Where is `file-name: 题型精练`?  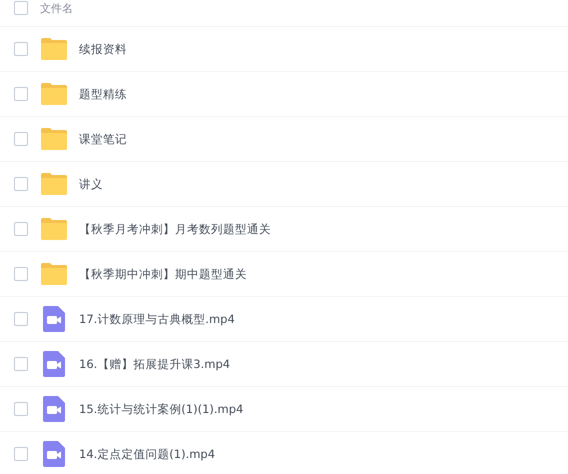 file-name: 题型精练 is located at coordinates (103, 94).